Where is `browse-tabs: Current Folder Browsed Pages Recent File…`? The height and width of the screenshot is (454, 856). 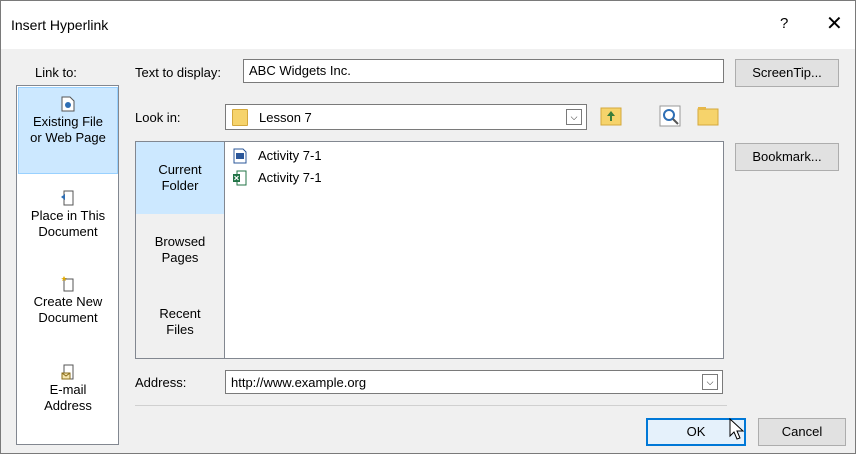
browse-tabs: Current Folder Browsed Pages Recent File… is located at coordinates (180, 250).